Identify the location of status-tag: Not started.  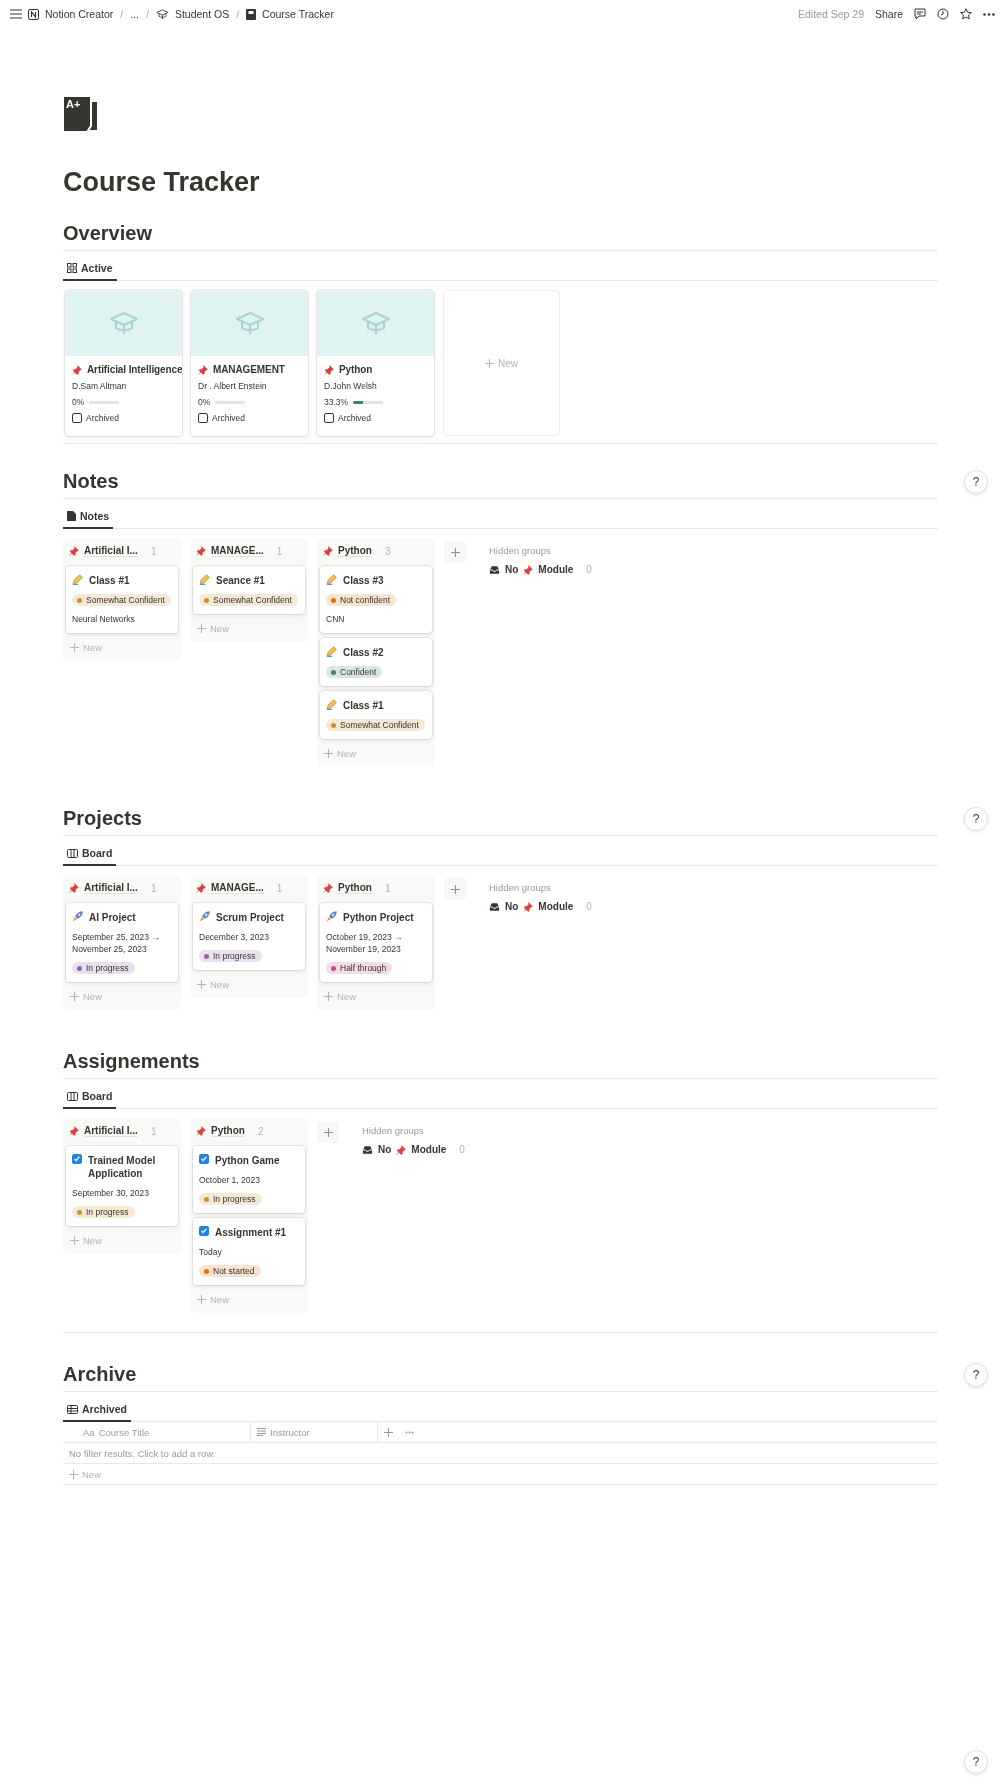
(230, 1271).